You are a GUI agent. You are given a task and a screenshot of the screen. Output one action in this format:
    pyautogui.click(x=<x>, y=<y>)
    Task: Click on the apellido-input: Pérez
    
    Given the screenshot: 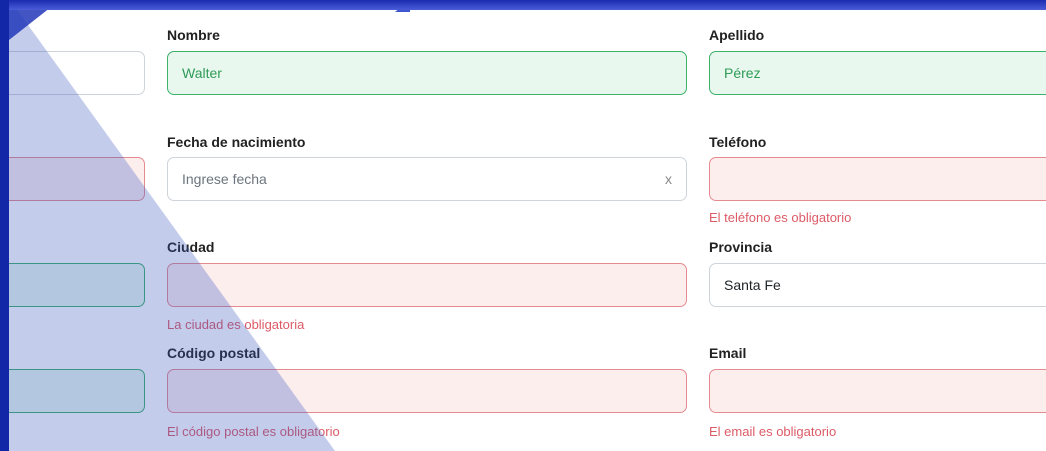 What is the action you would take?
    pyautogui.click(x=877, y=73)
    